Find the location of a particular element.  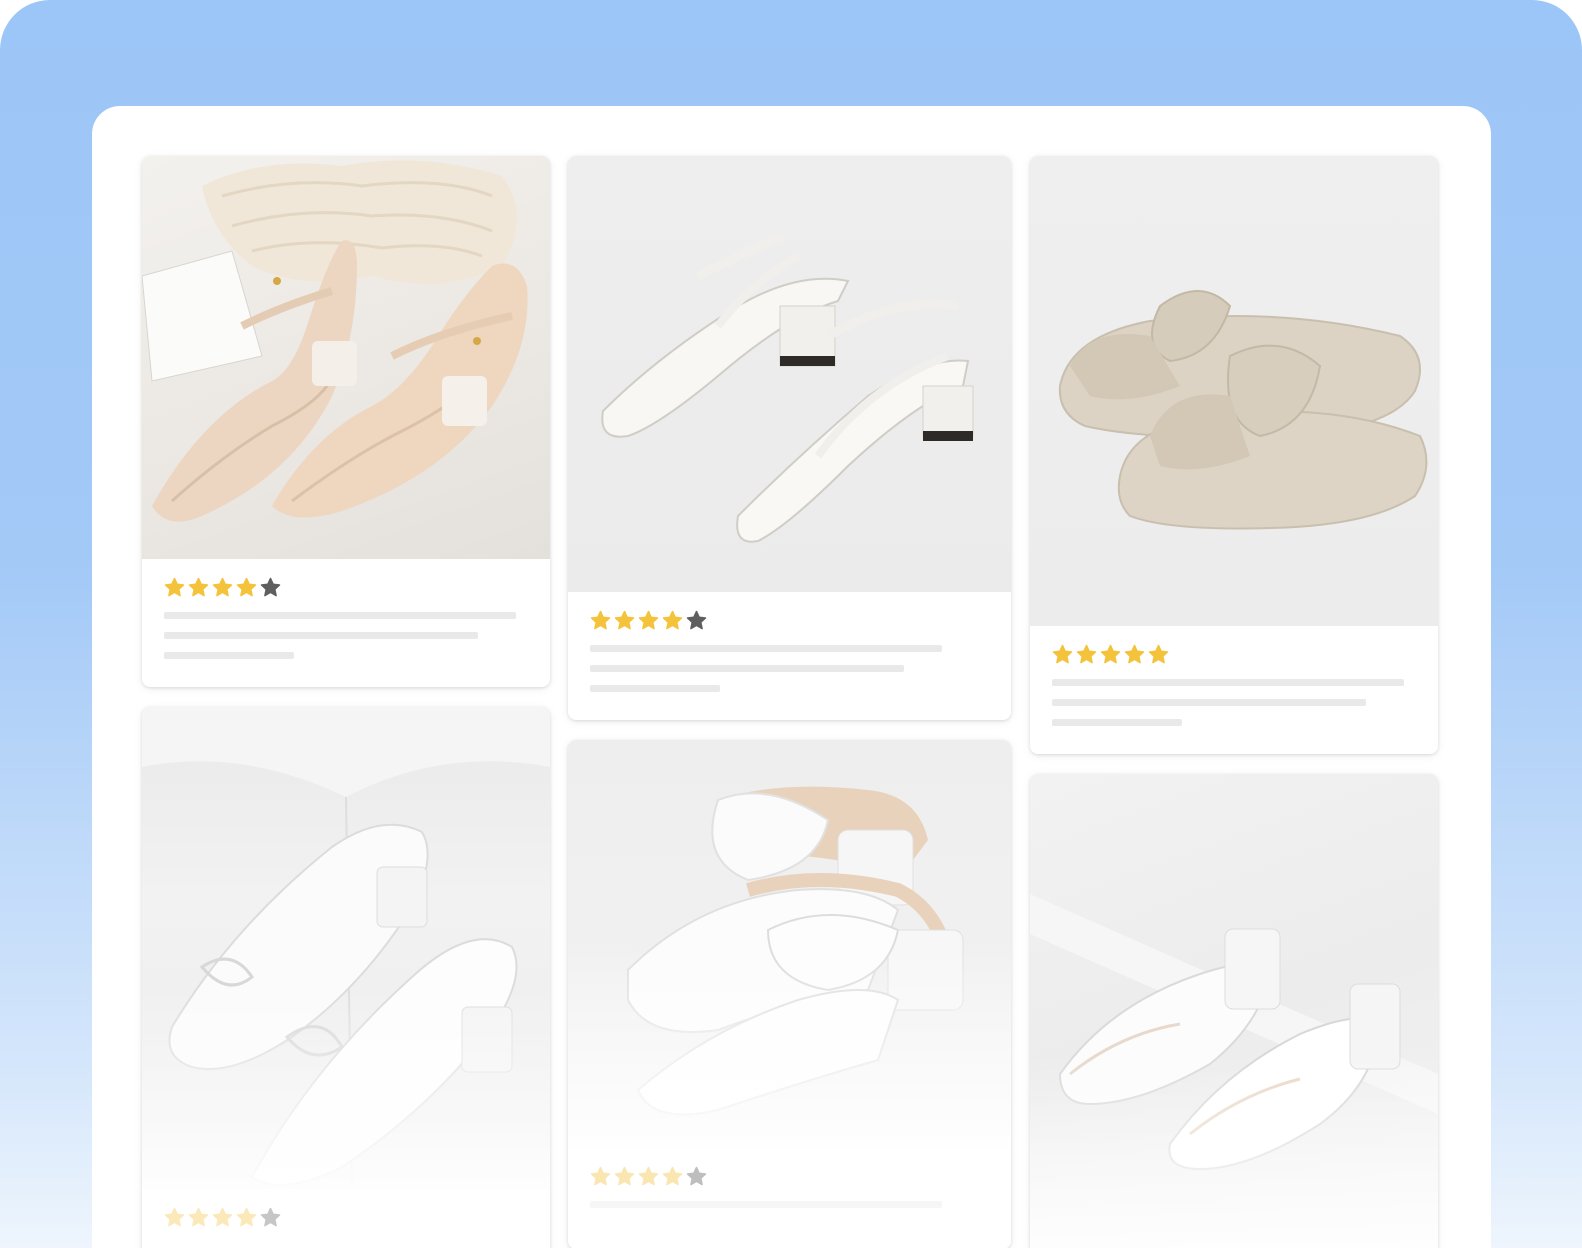

product-image-white-bow-mules is located at coordinates (346, 948).